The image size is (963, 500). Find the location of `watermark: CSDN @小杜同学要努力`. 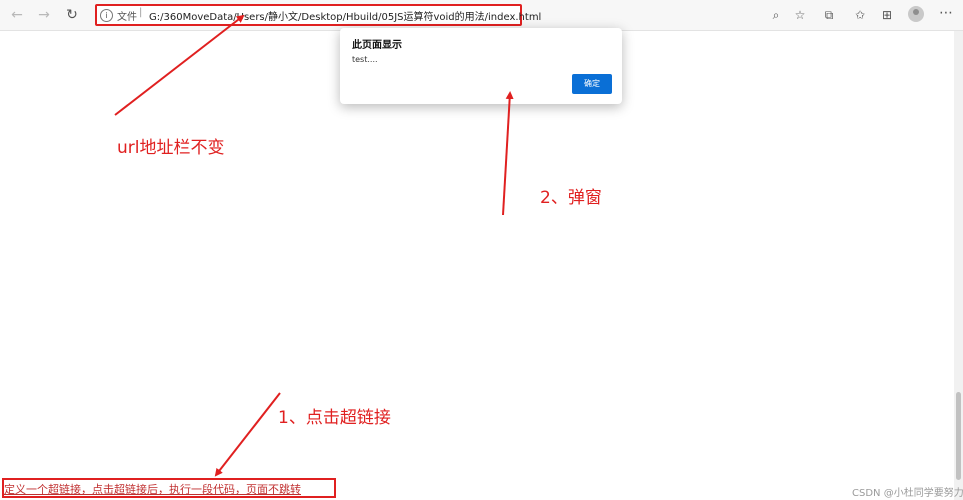

watermark: CSDN @小杜同学要努力 is located at coordinates (907, 493).